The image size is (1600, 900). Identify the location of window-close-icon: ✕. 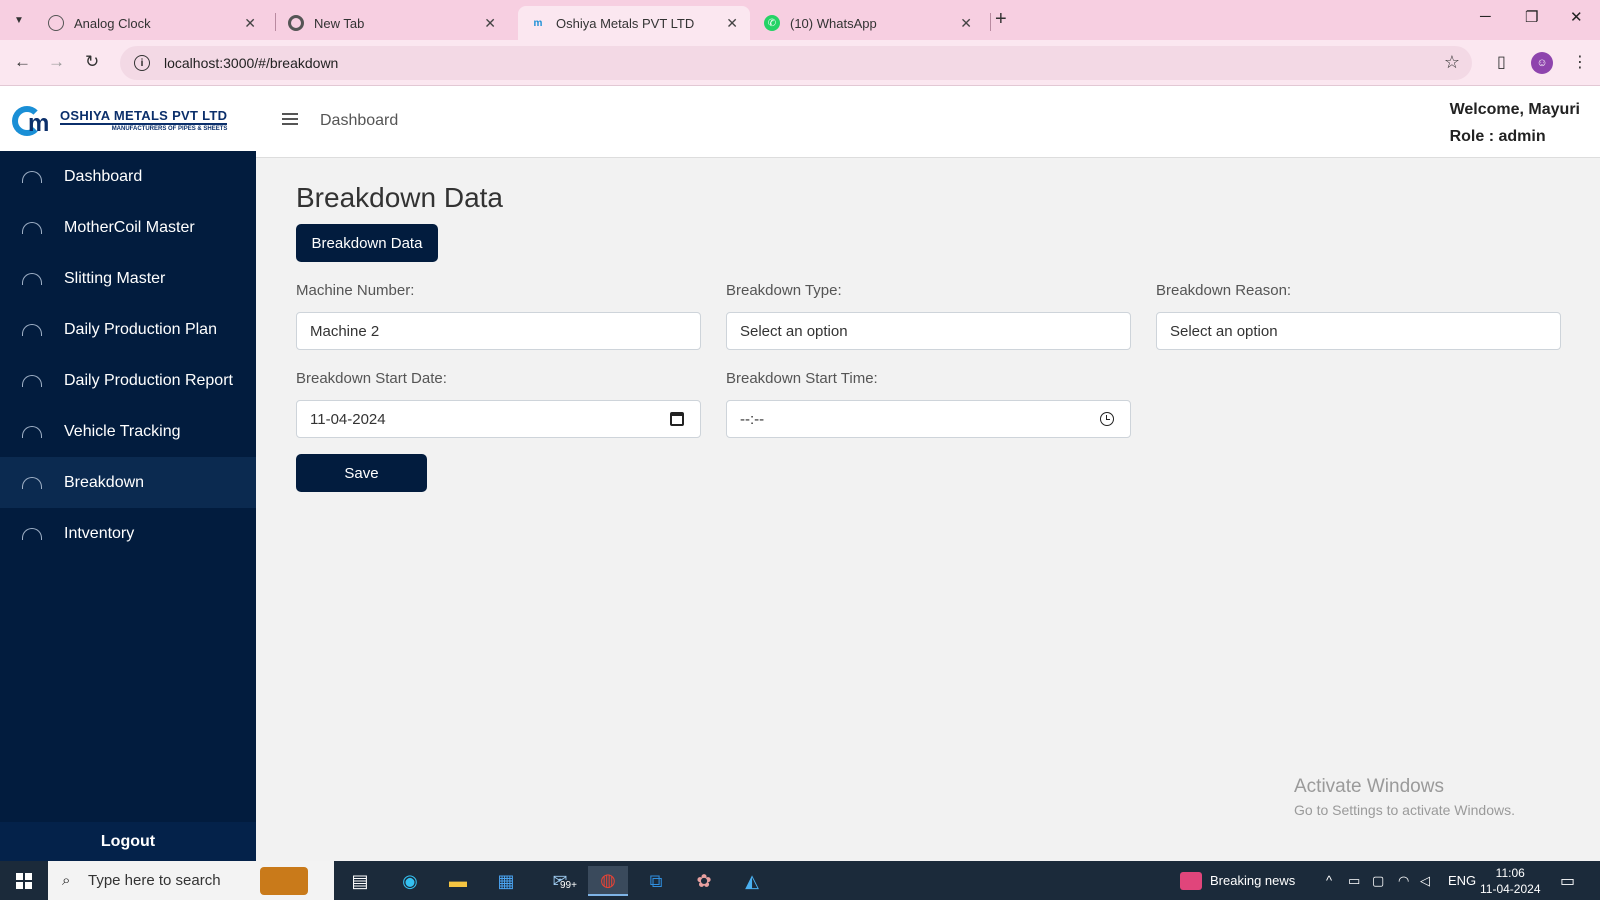
(1576, 17).